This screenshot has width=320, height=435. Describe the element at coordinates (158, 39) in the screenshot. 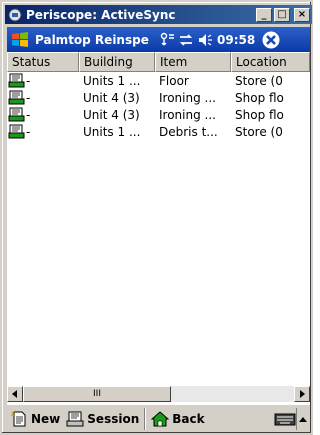

I see `pocketpc-nav-bar: Palmtop Reinspe 09:58` at that location.